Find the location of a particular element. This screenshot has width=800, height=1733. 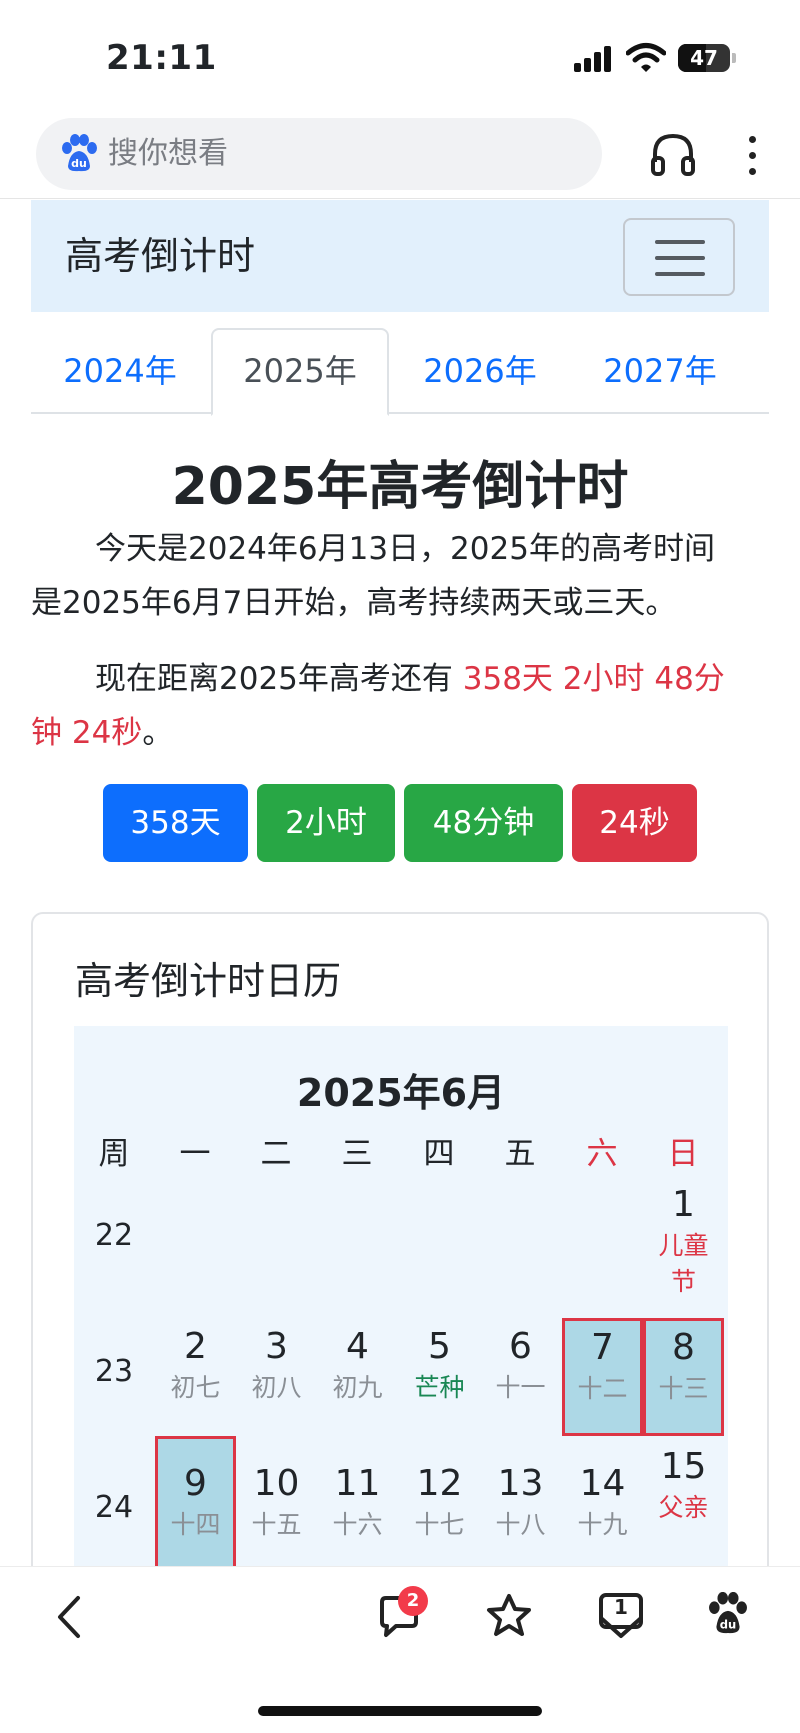

baidu-icon: du is located at coordinates (728, 1614).